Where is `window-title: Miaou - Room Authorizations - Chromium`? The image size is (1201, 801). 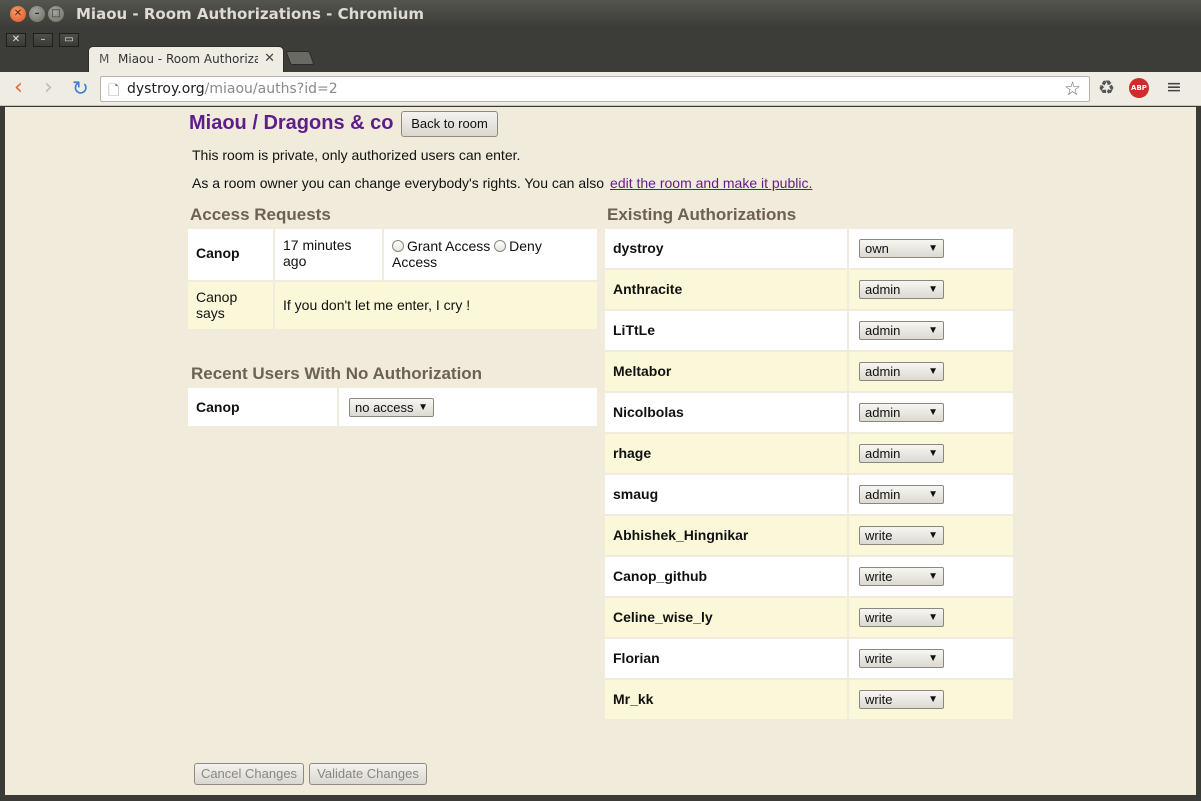 window-title: Miaou - Room Authorizations - Chromium is located at coordinates (250, 14).